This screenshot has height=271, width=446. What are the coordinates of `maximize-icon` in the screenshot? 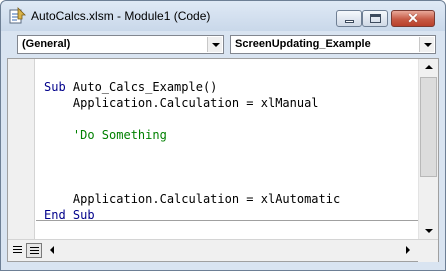 It's located at (375, 18).